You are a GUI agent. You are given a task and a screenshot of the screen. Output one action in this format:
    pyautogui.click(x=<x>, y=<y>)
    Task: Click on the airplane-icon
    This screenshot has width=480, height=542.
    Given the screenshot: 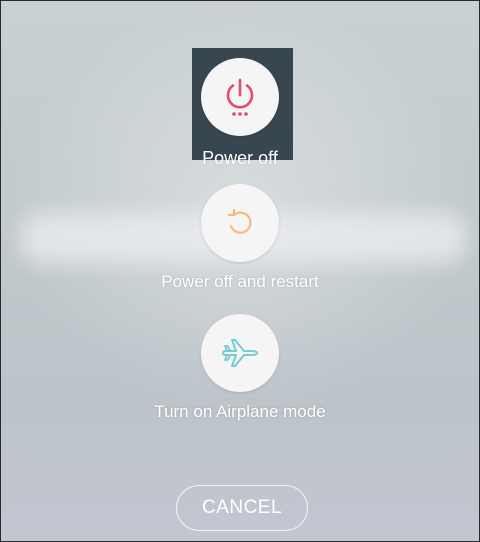 What is the action you would take?
    pyautogui.click(x=240, y=353)
    